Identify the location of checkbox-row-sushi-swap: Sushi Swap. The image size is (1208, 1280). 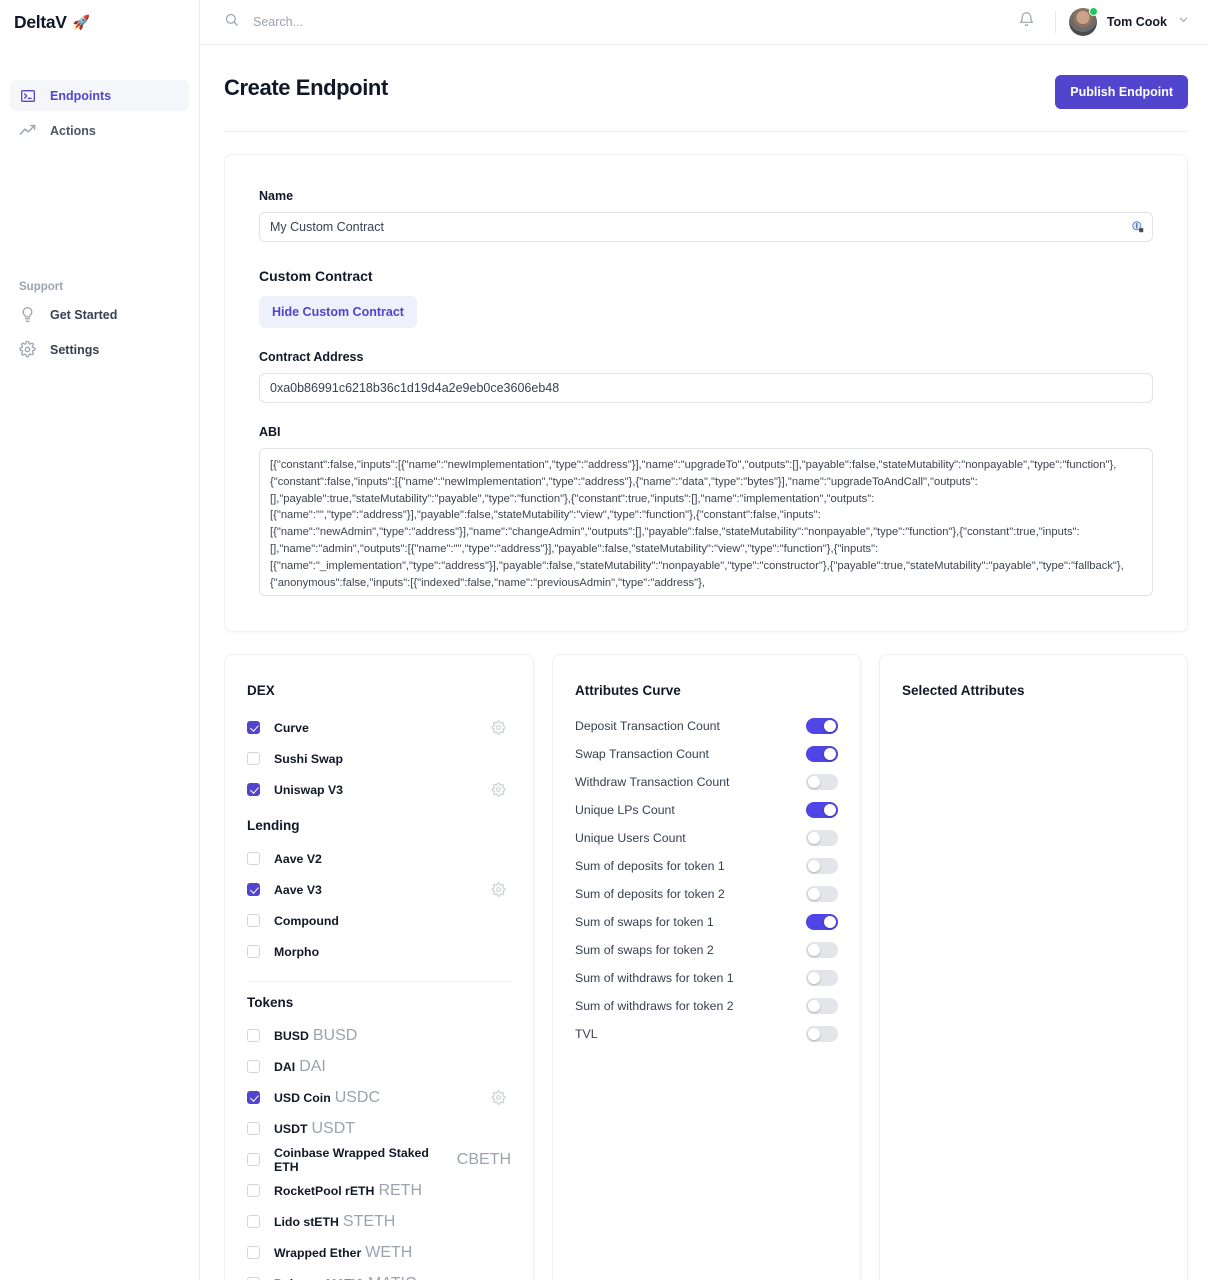
(379, 758).